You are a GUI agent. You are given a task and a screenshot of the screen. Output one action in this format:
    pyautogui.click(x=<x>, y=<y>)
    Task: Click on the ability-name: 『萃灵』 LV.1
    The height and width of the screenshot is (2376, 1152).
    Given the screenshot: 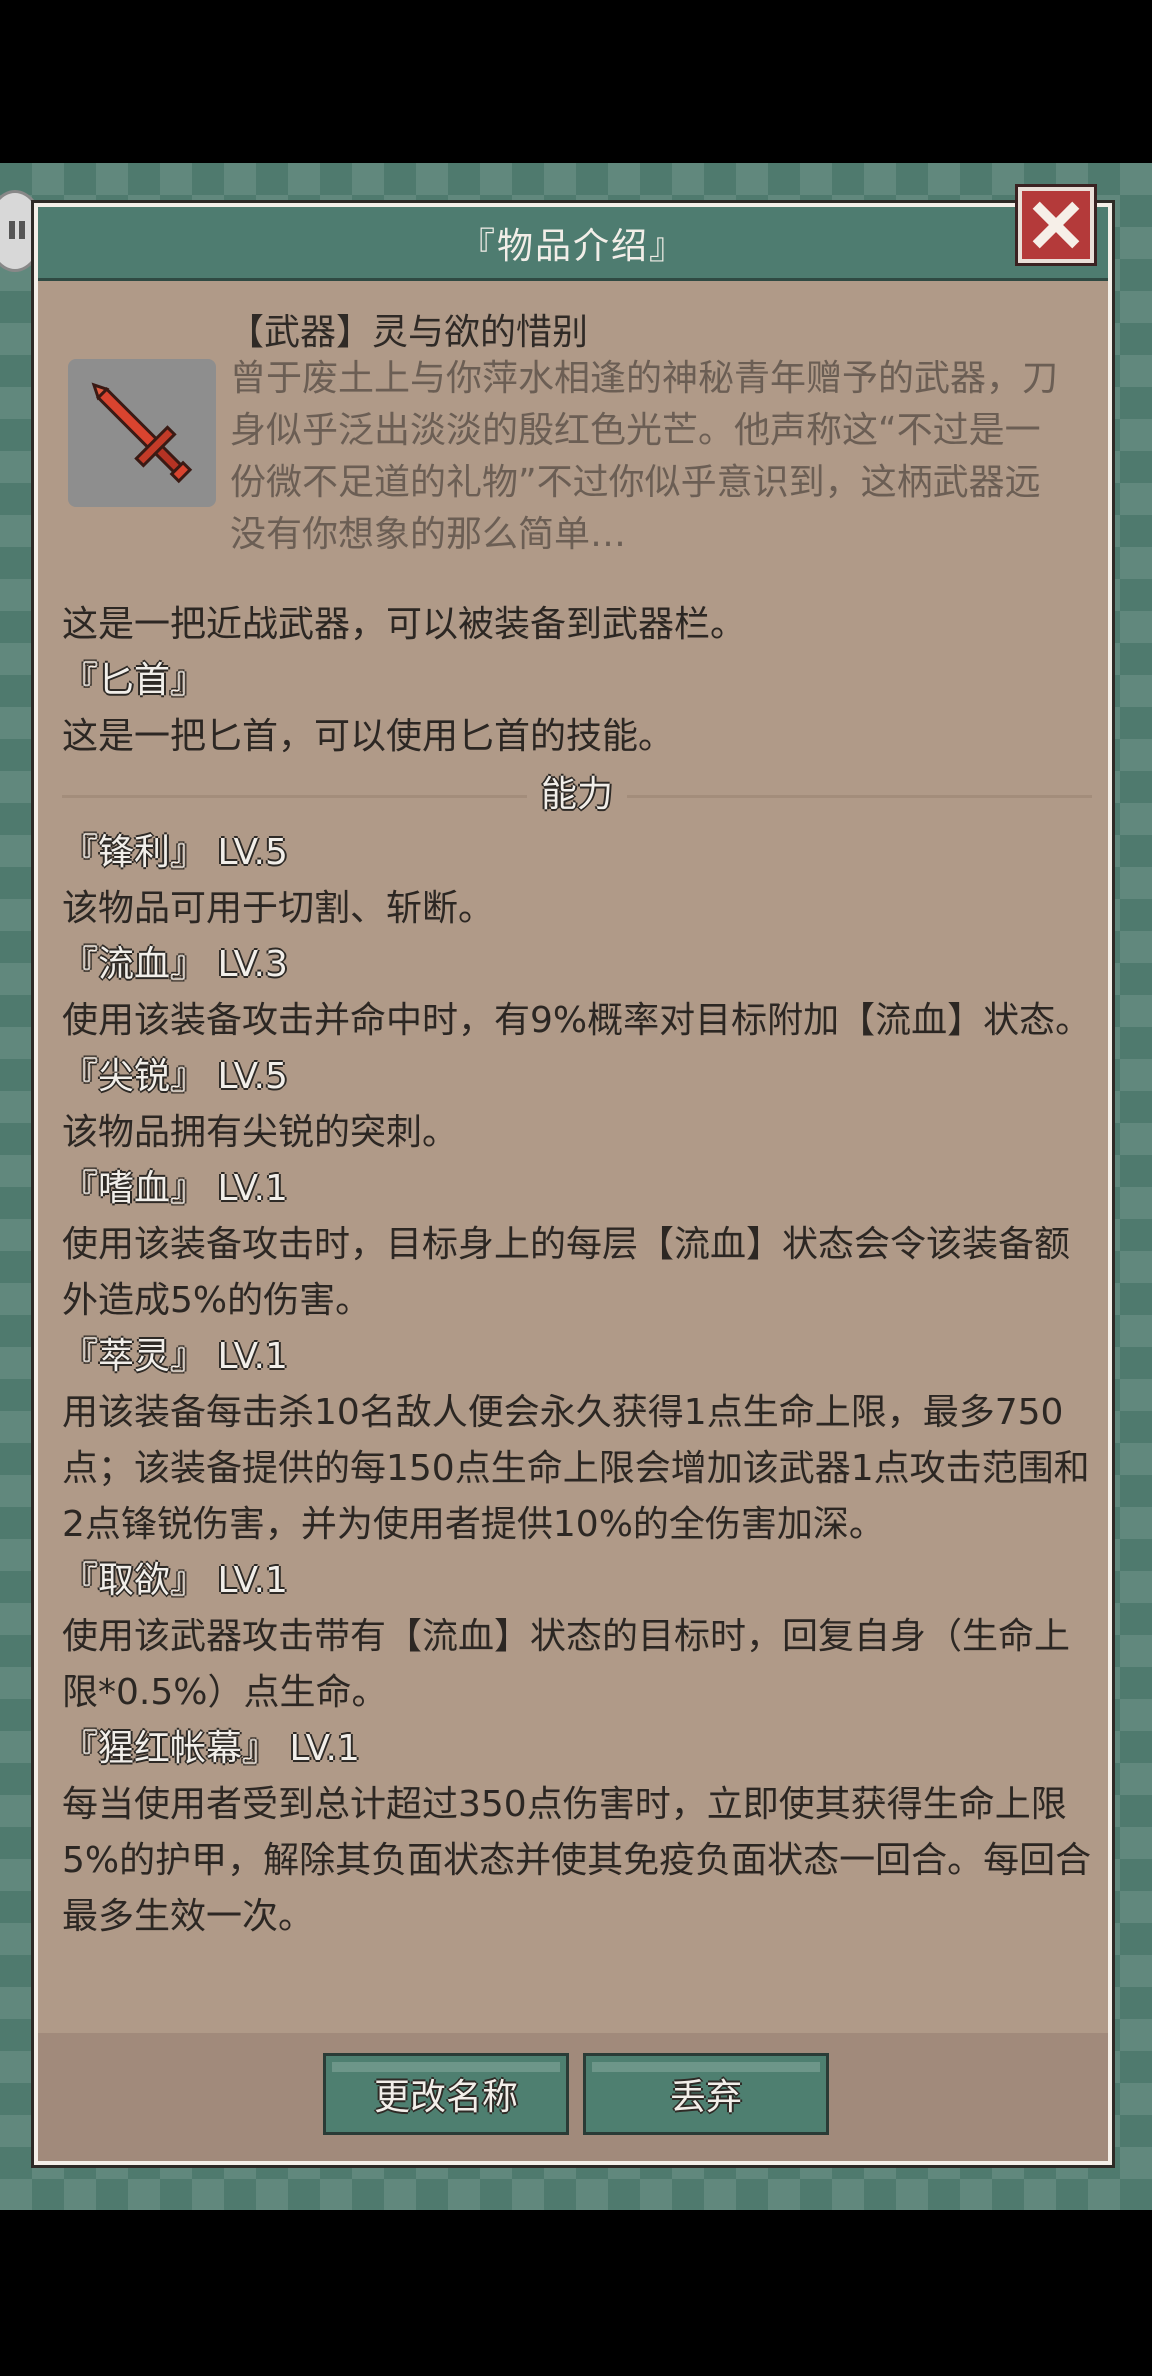 What is the action you would take?
    pyautogui.click(x=175, y=1356)
    